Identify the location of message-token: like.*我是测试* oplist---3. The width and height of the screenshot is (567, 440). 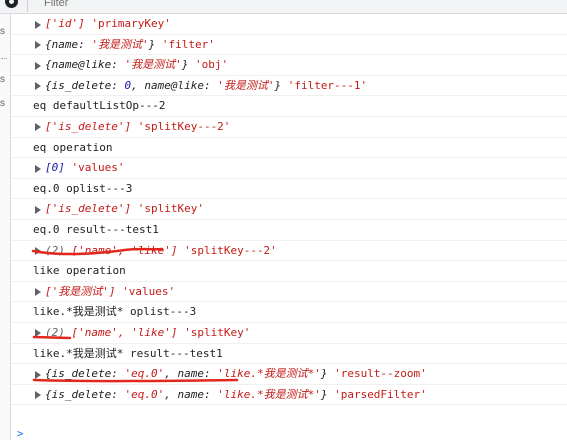
(115, 312).